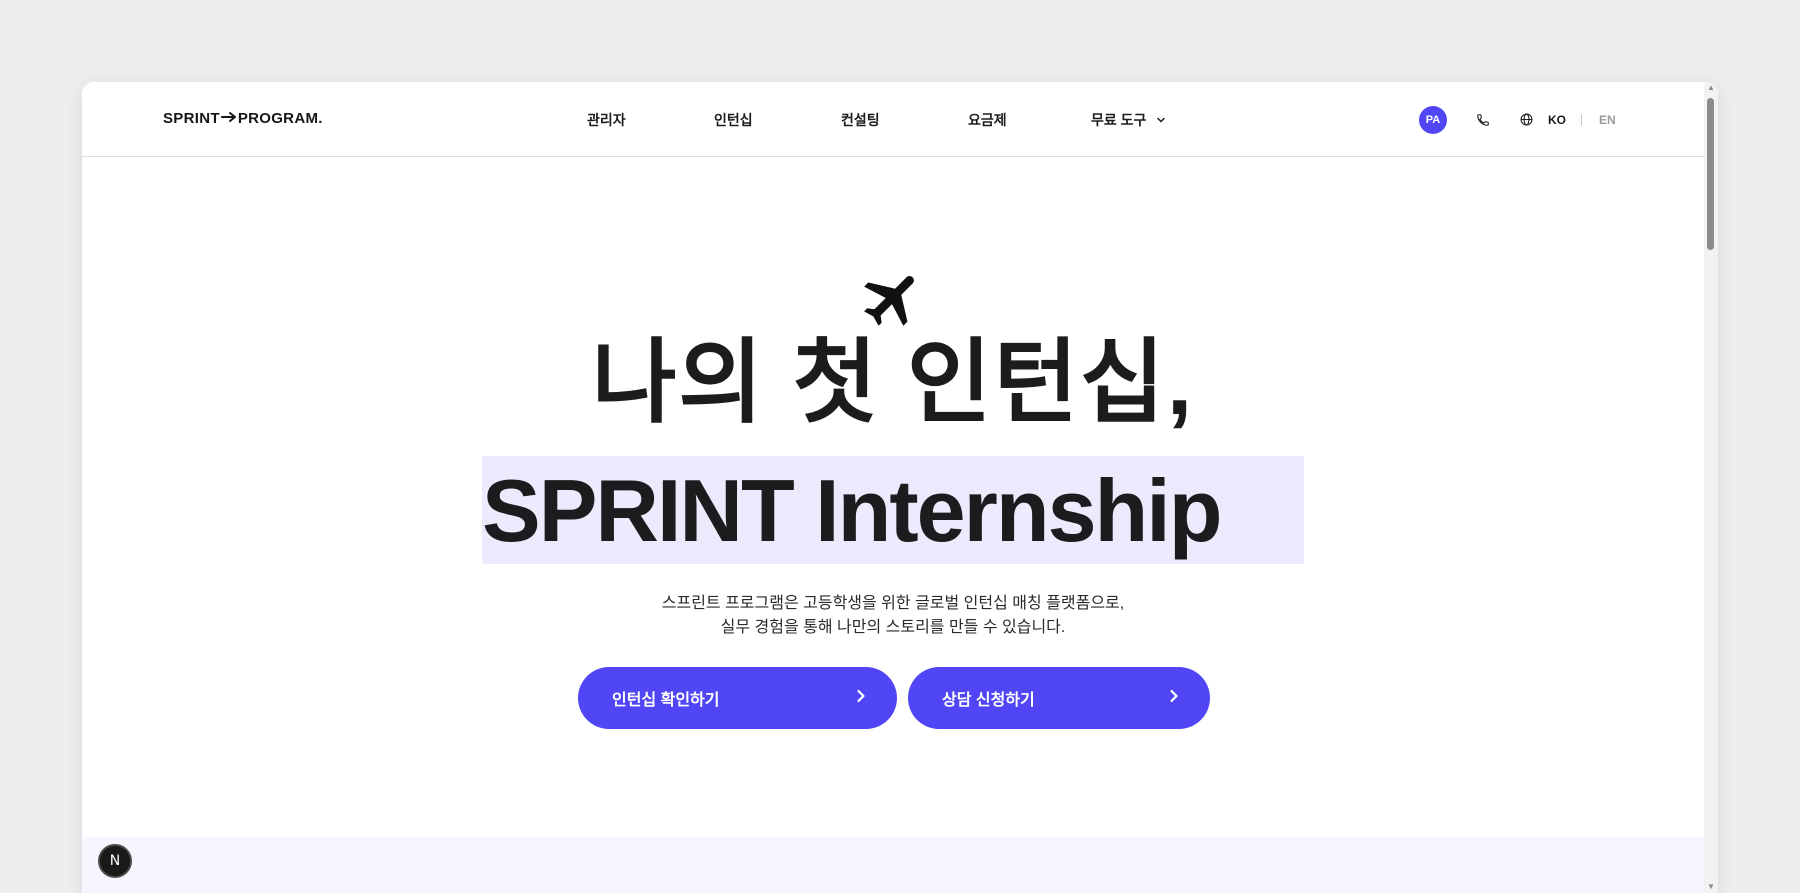 The image size is (1800, 893). What do you see at coordinates (987, 120) in the screenshot?
I see `nav-item-pricing: 요금제` at bounding box center [987, 120].